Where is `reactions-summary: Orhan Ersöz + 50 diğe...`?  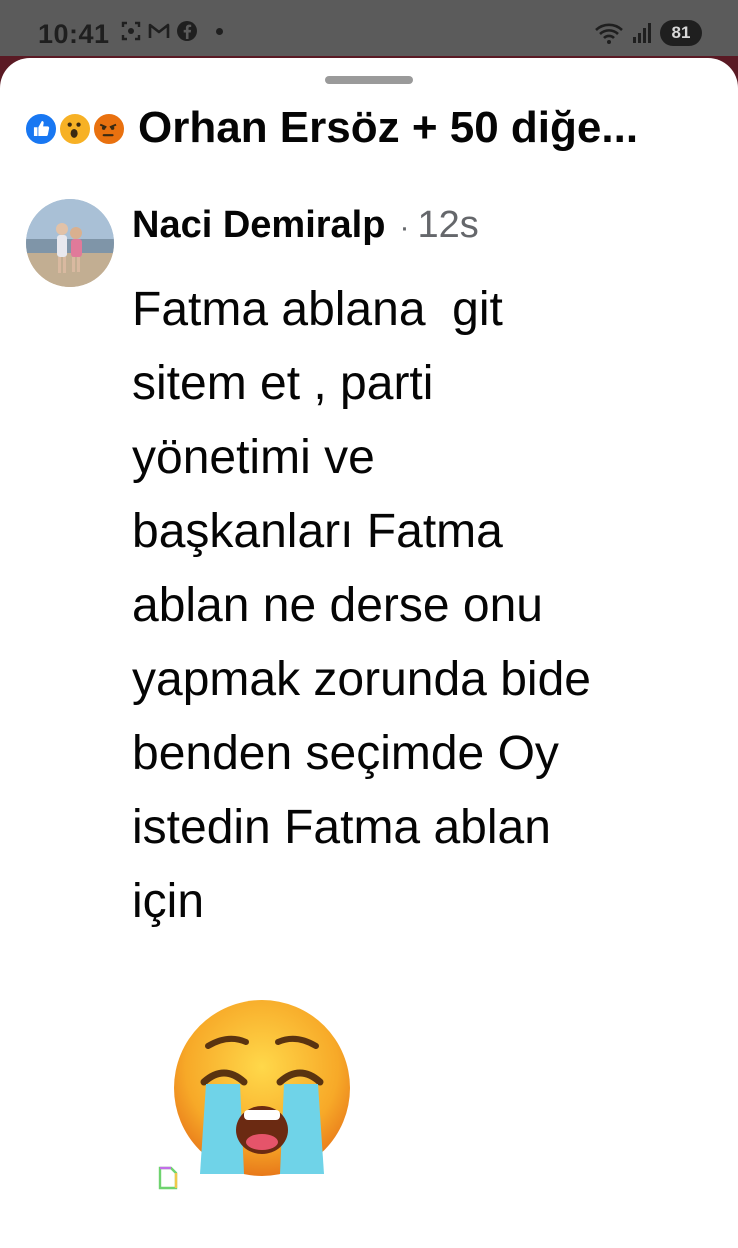
reactions-summary: Orhan Ersöz + 50 diğe... is located at coordinates (331, 128).